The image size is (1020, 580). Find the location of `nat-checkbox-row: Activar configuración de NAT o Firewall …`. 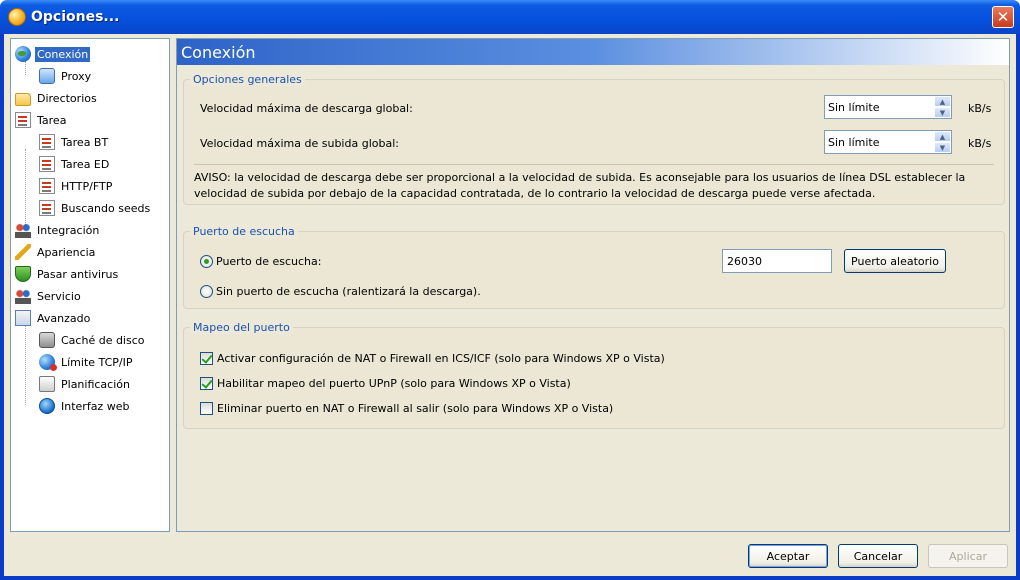

nat-checkbox-row: Activar configuración de NAT o Firewall … is located at coordinates (432, 358).